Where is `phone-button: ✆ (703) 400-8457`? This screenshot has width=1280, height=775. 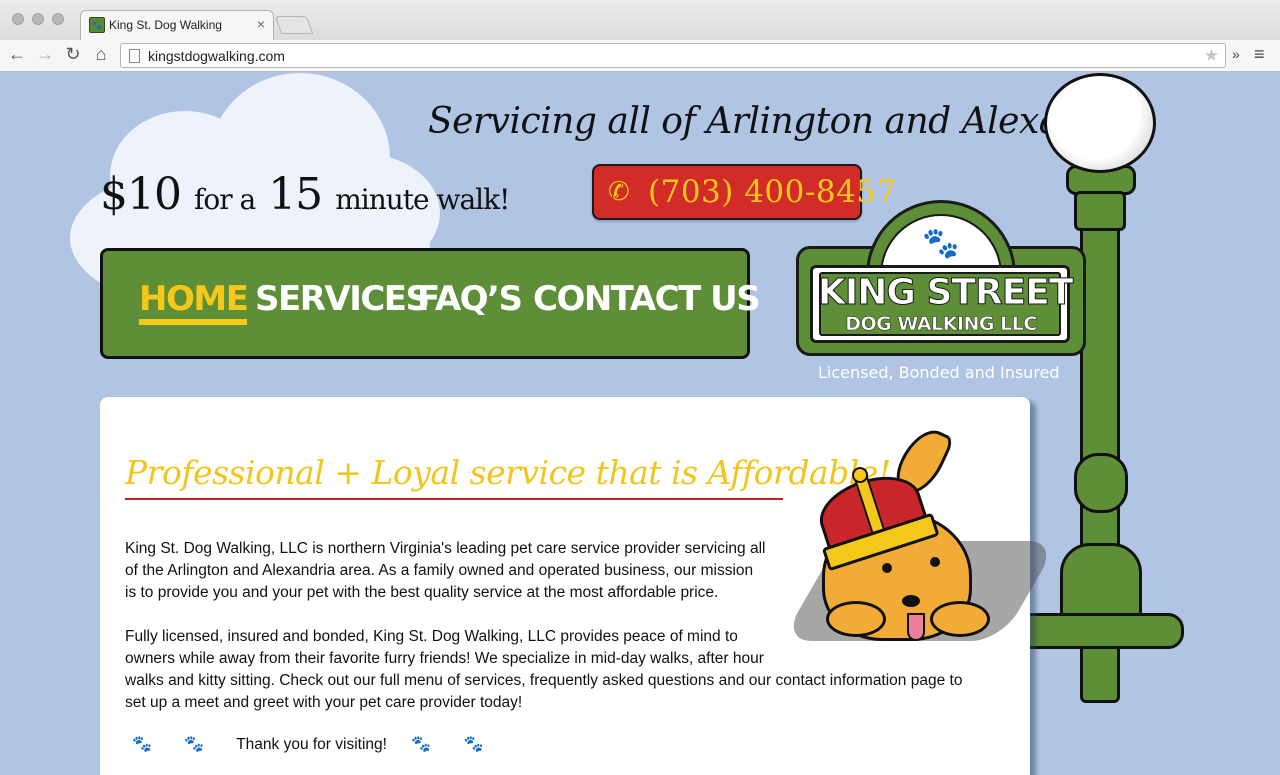 phone-button: ✆ (703) 400-8457 is located at coordinates (744, 192).